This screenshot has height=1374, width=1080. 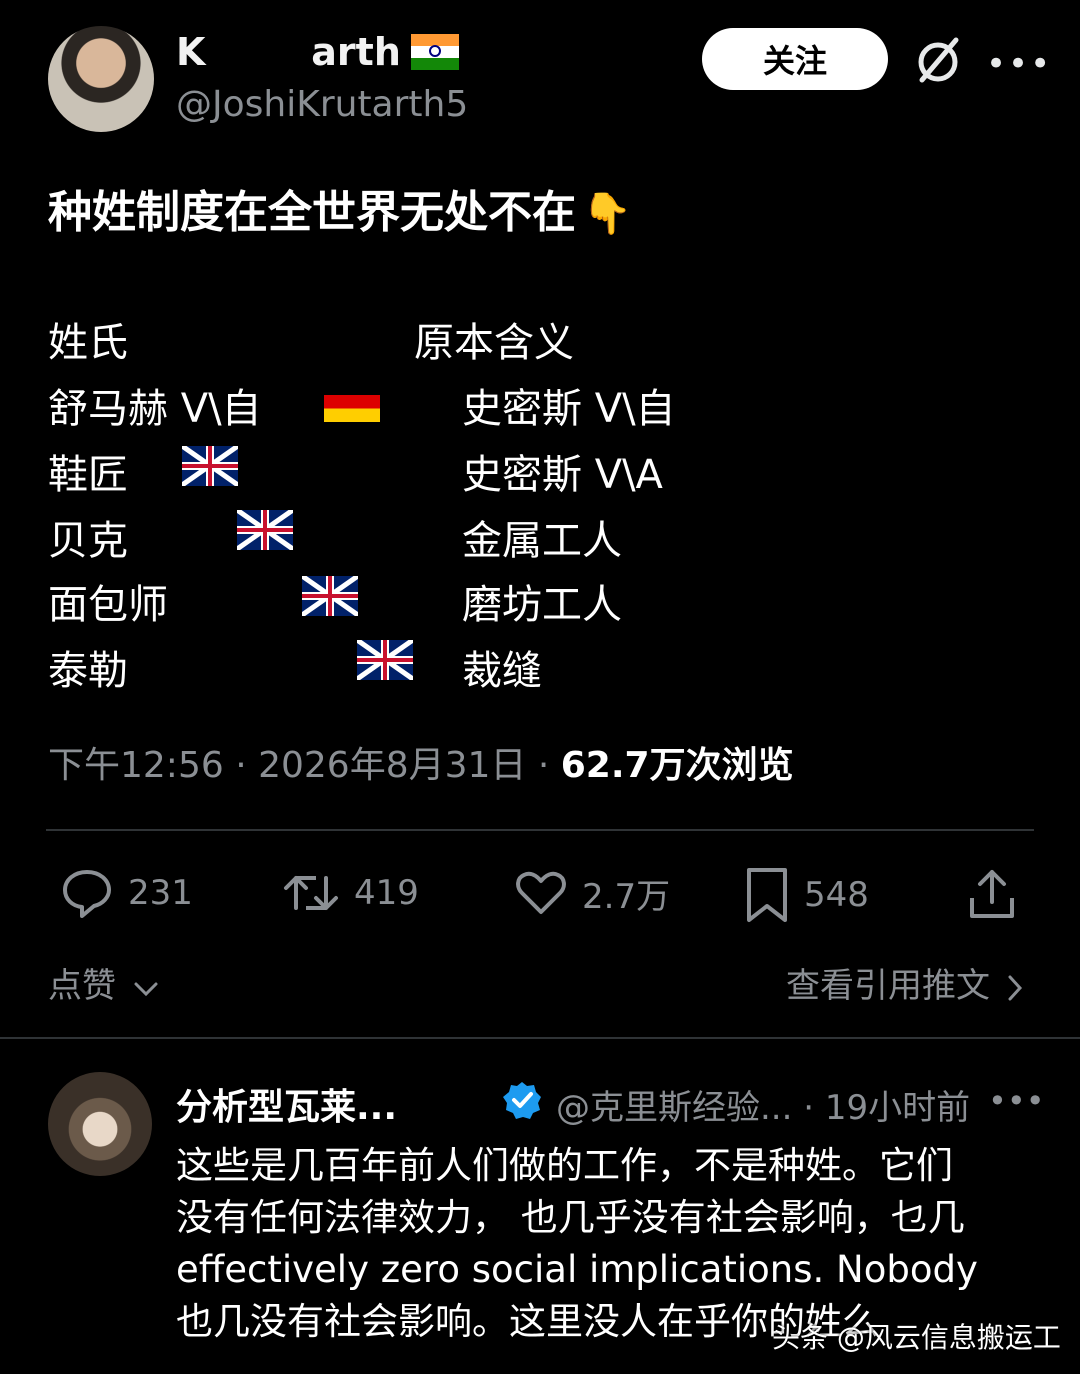 I want to click on reply-icon, so click(x=87, y=894).